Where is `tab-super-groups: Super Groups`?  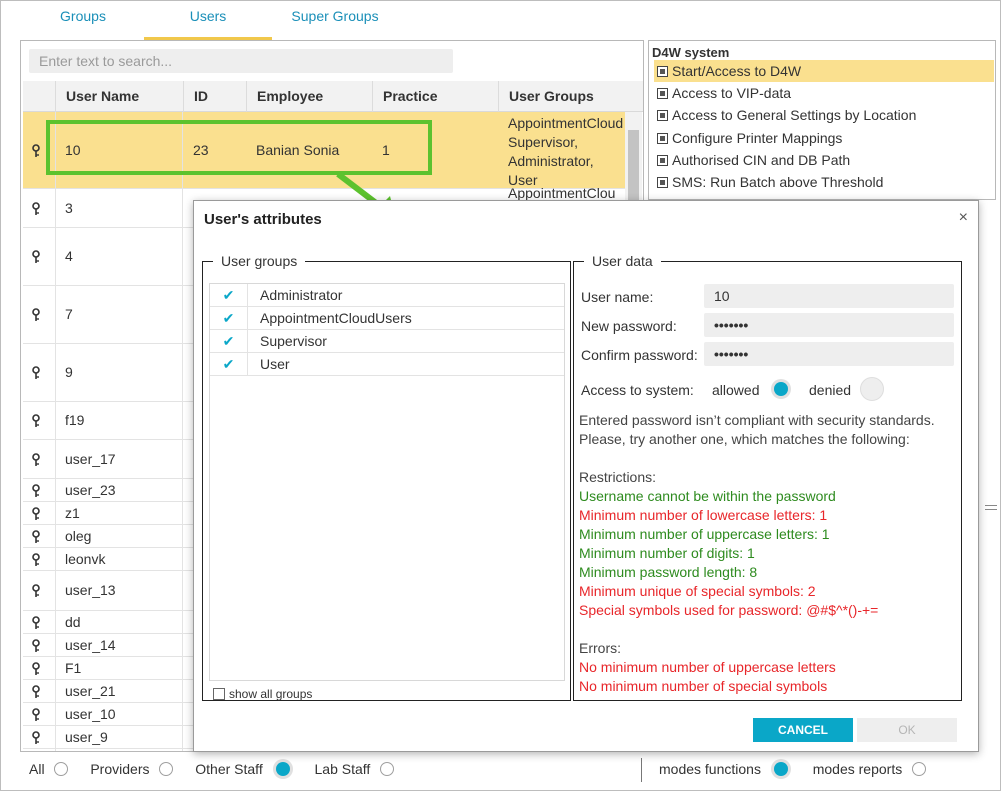
tab-super-groups: Super Groups is located at coordinates (335, 20).